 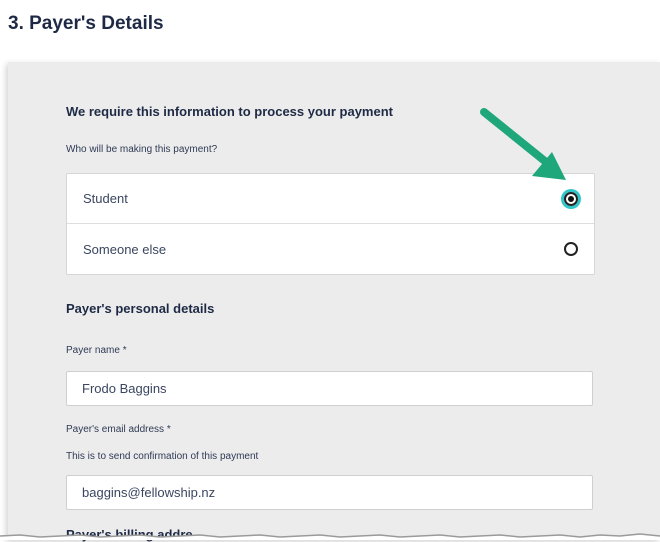 I want to click on annotation-arrow-icon, so click(x=523, y=144).